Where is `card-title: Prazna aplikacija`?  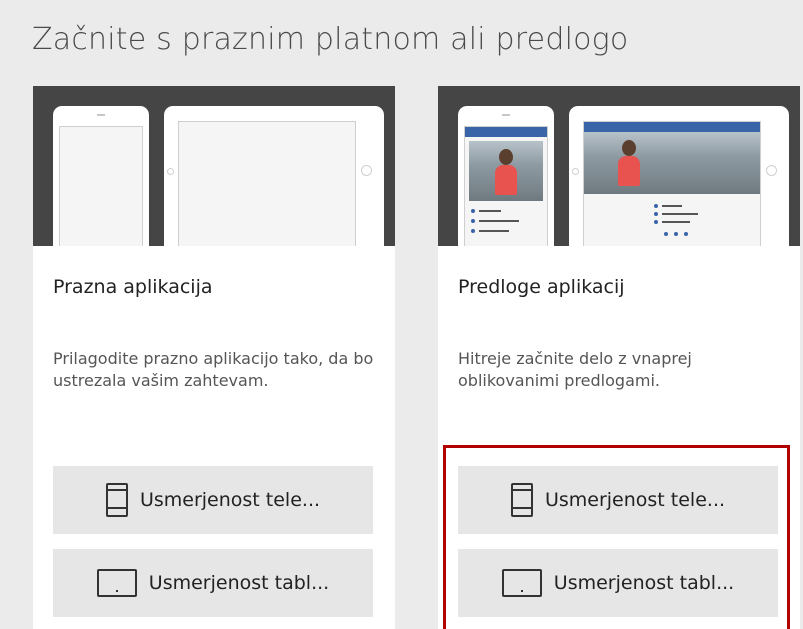
card-title: Prazna aplikacija is located at coordinates (133, 287).